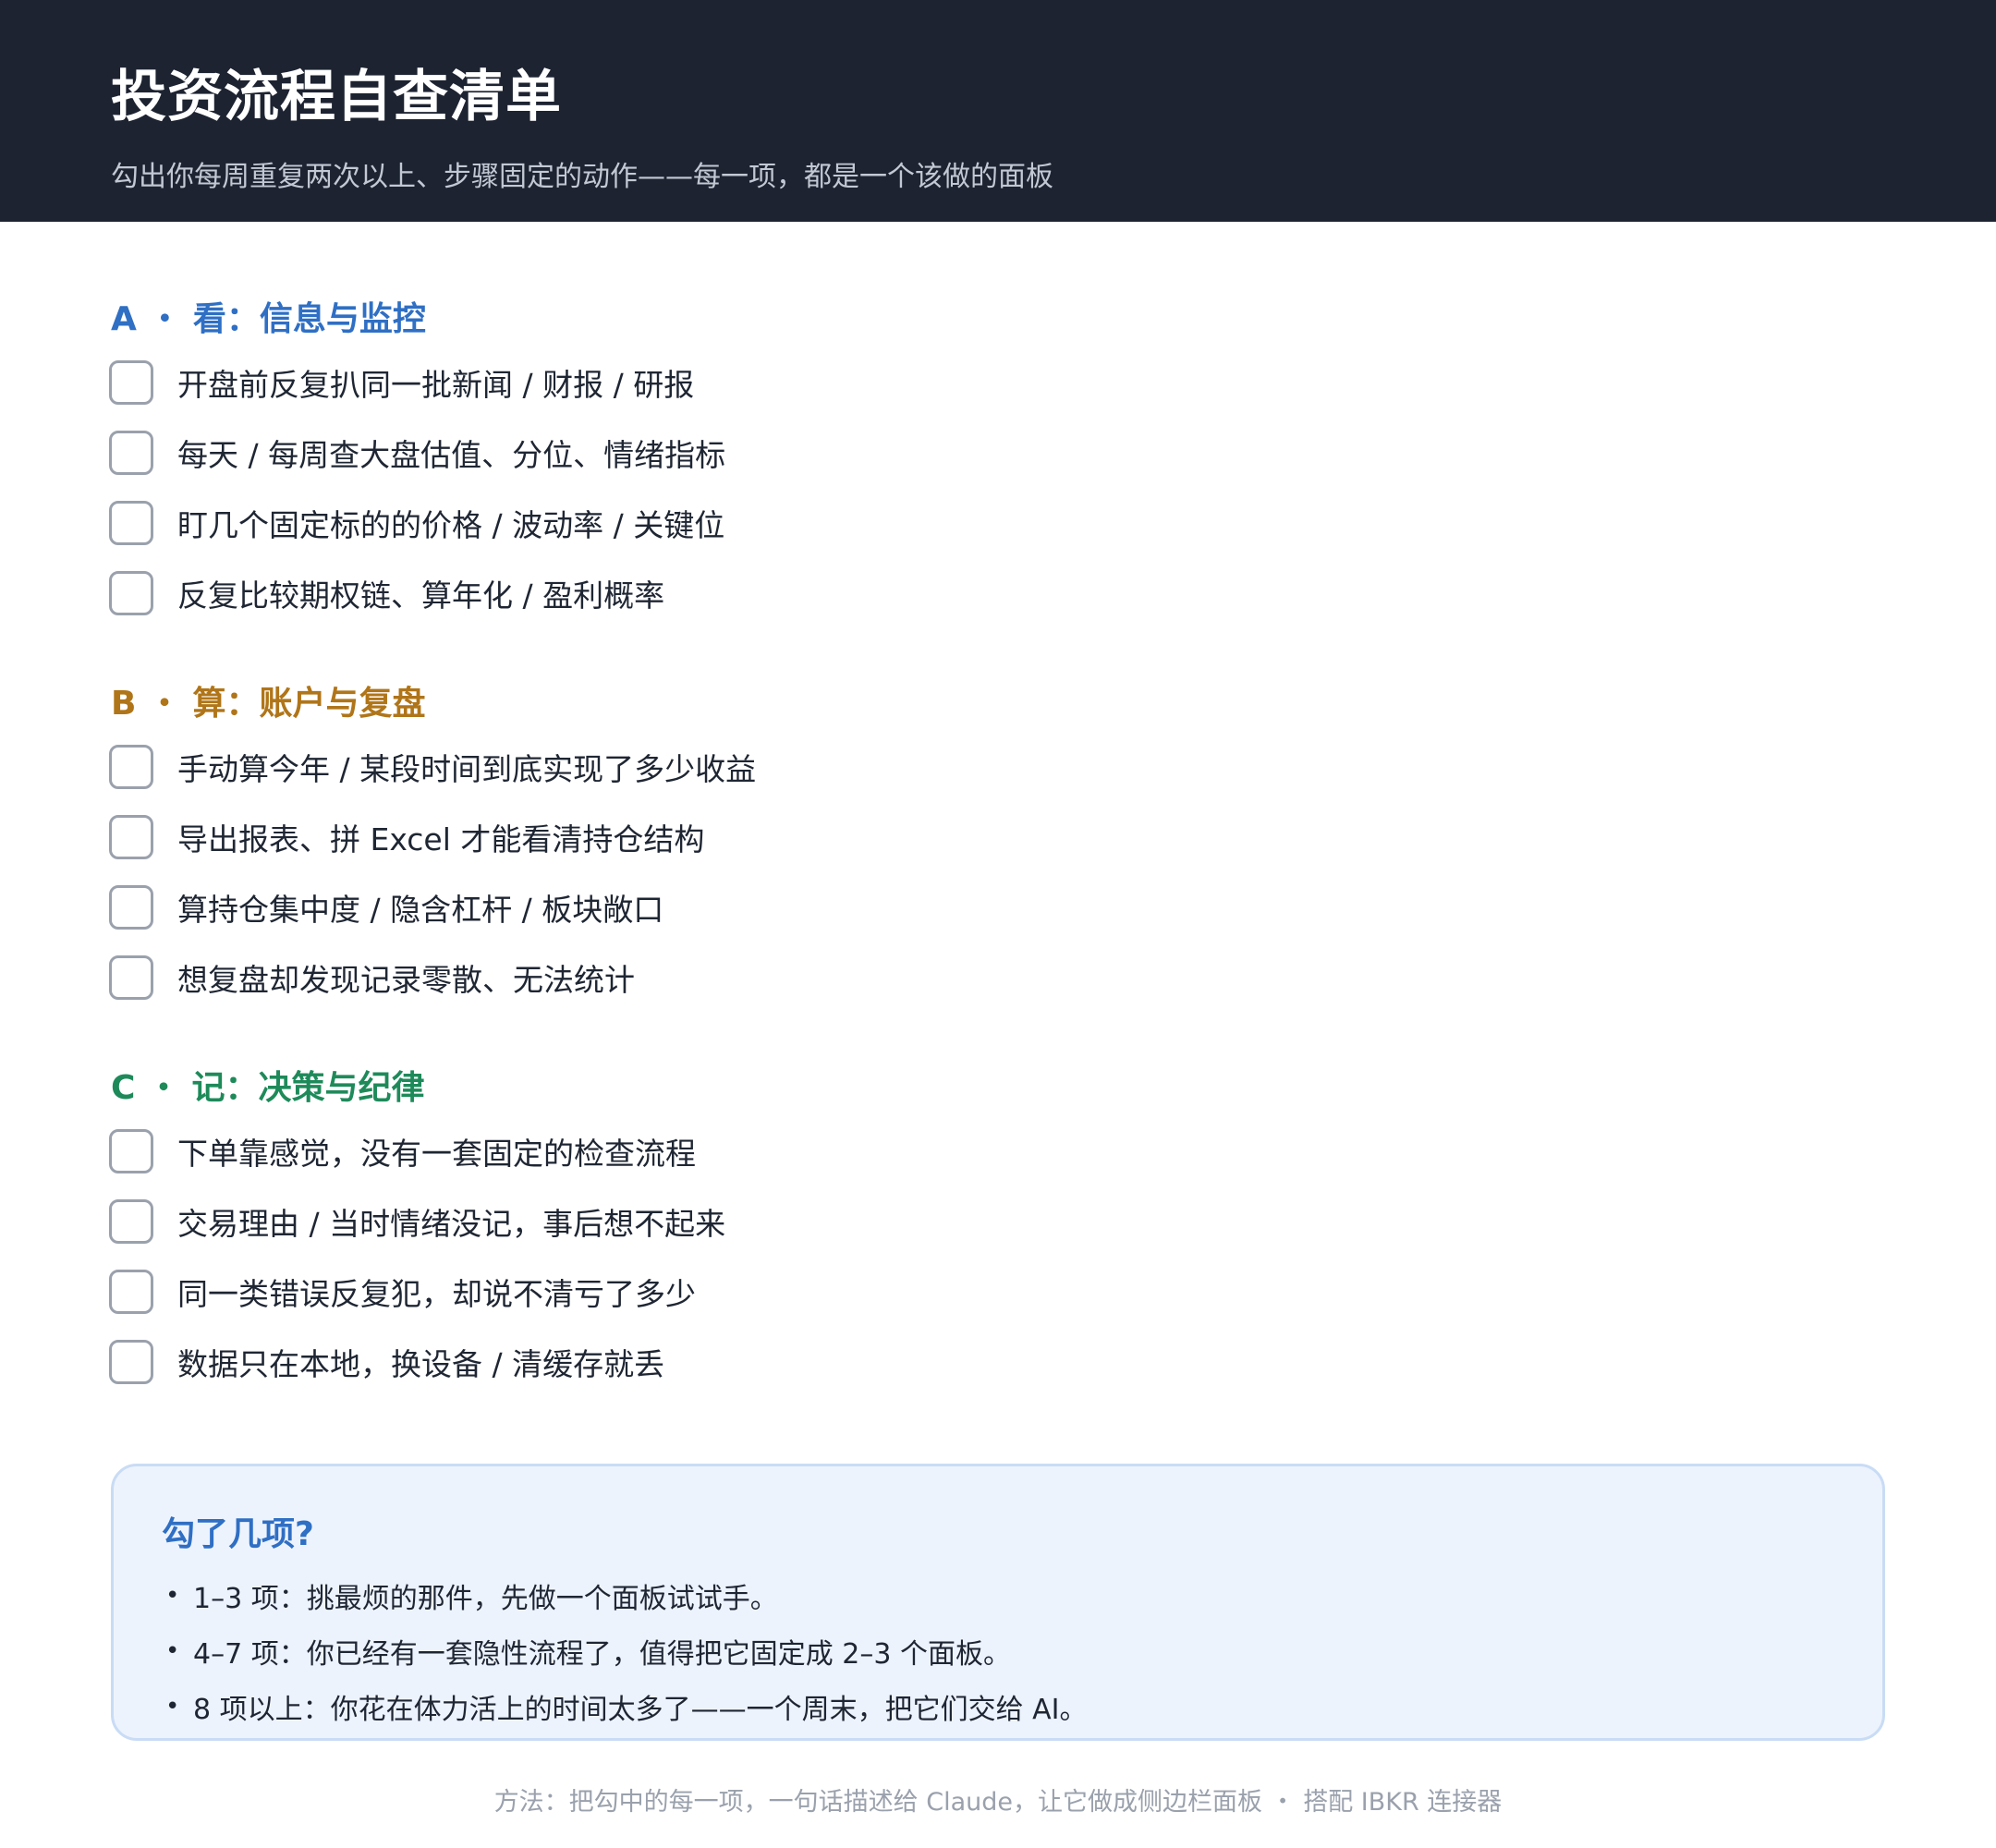 Image resolution: width=1996 pixels, height=1848 pixels. Describe the element at coordinates (268, 704) in the screenshot. I see `section-heading-b: B ・ 算：账户与复盘` at that location.